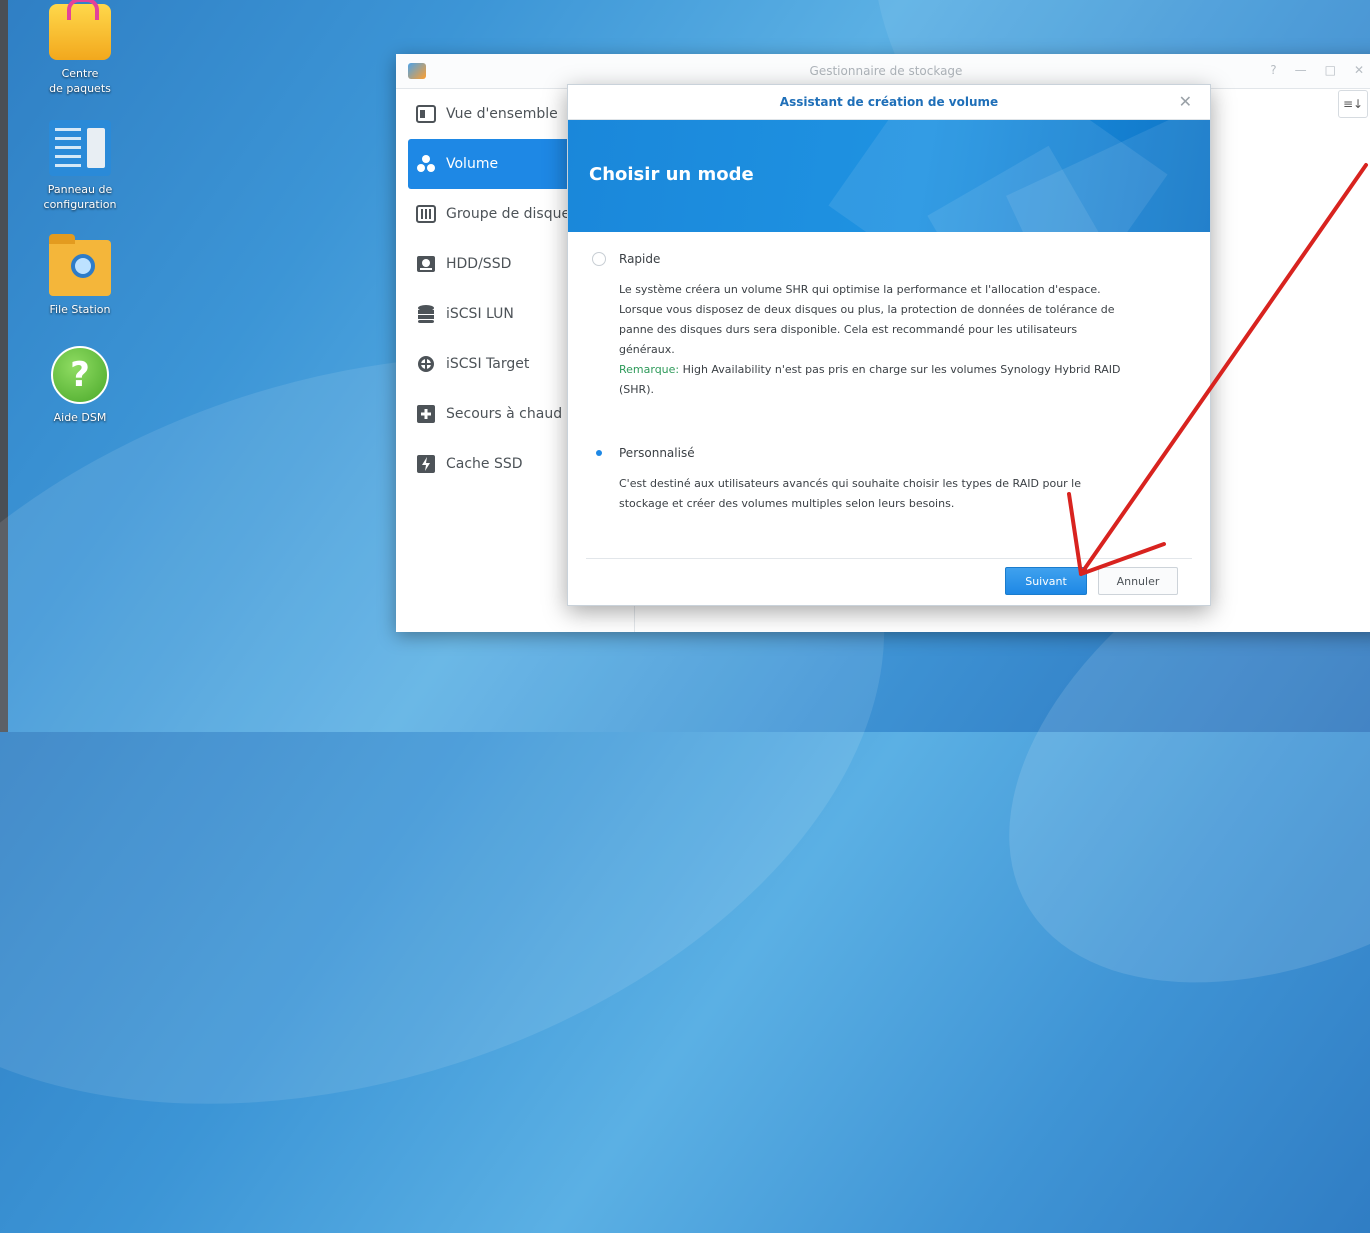 This screenshot has width=1370, height=1233. I want to click on desktop-icon-file-station: File Station, so click(80, 275).